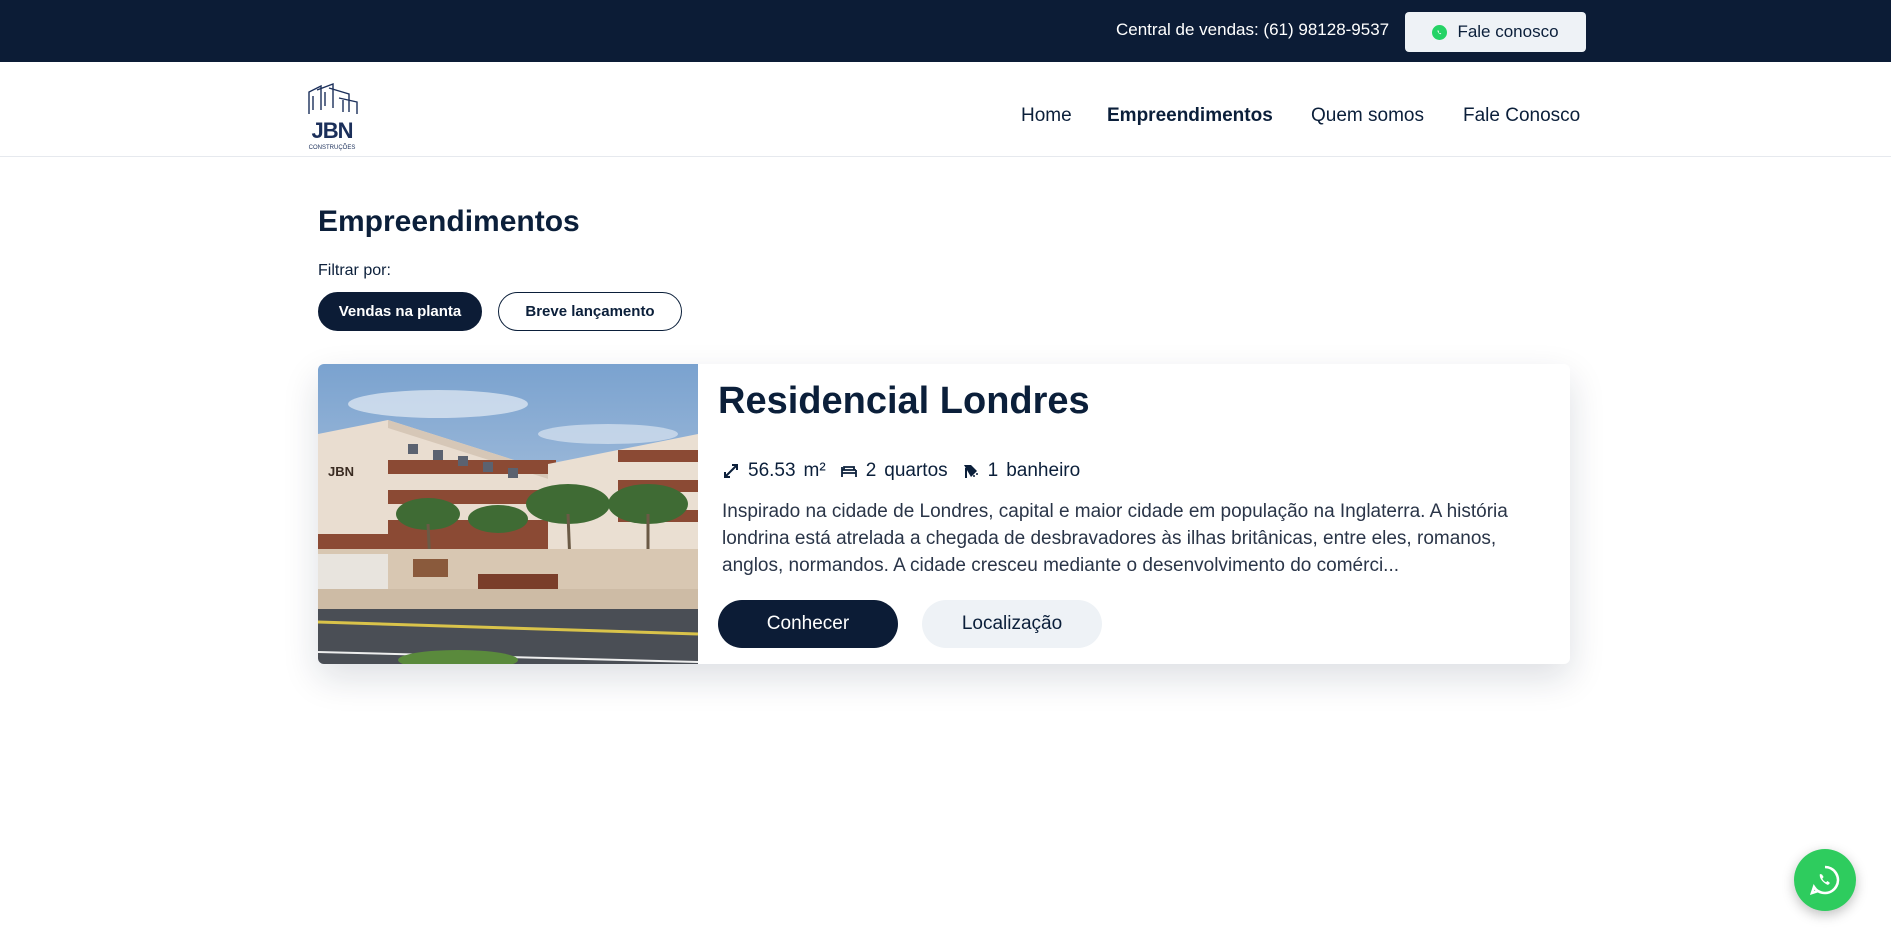 This screenshot has height=947, width=1891. What do you see at coordinates (1043, 470) in the screenshot?
I see `bath-label: banheiro` at bounding box center [1043, 470].